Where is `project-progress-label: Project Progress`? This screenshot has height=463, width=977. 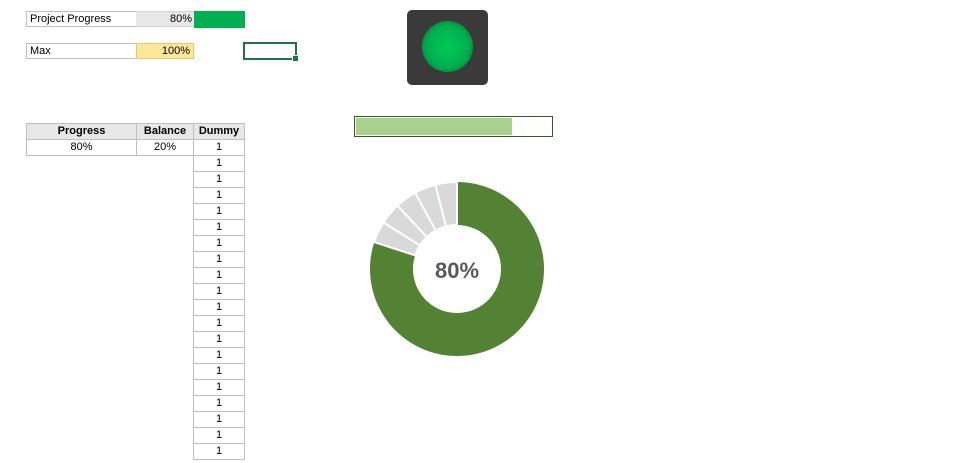
project-progress-label: Project Progress is located at coordinates (81, 19).